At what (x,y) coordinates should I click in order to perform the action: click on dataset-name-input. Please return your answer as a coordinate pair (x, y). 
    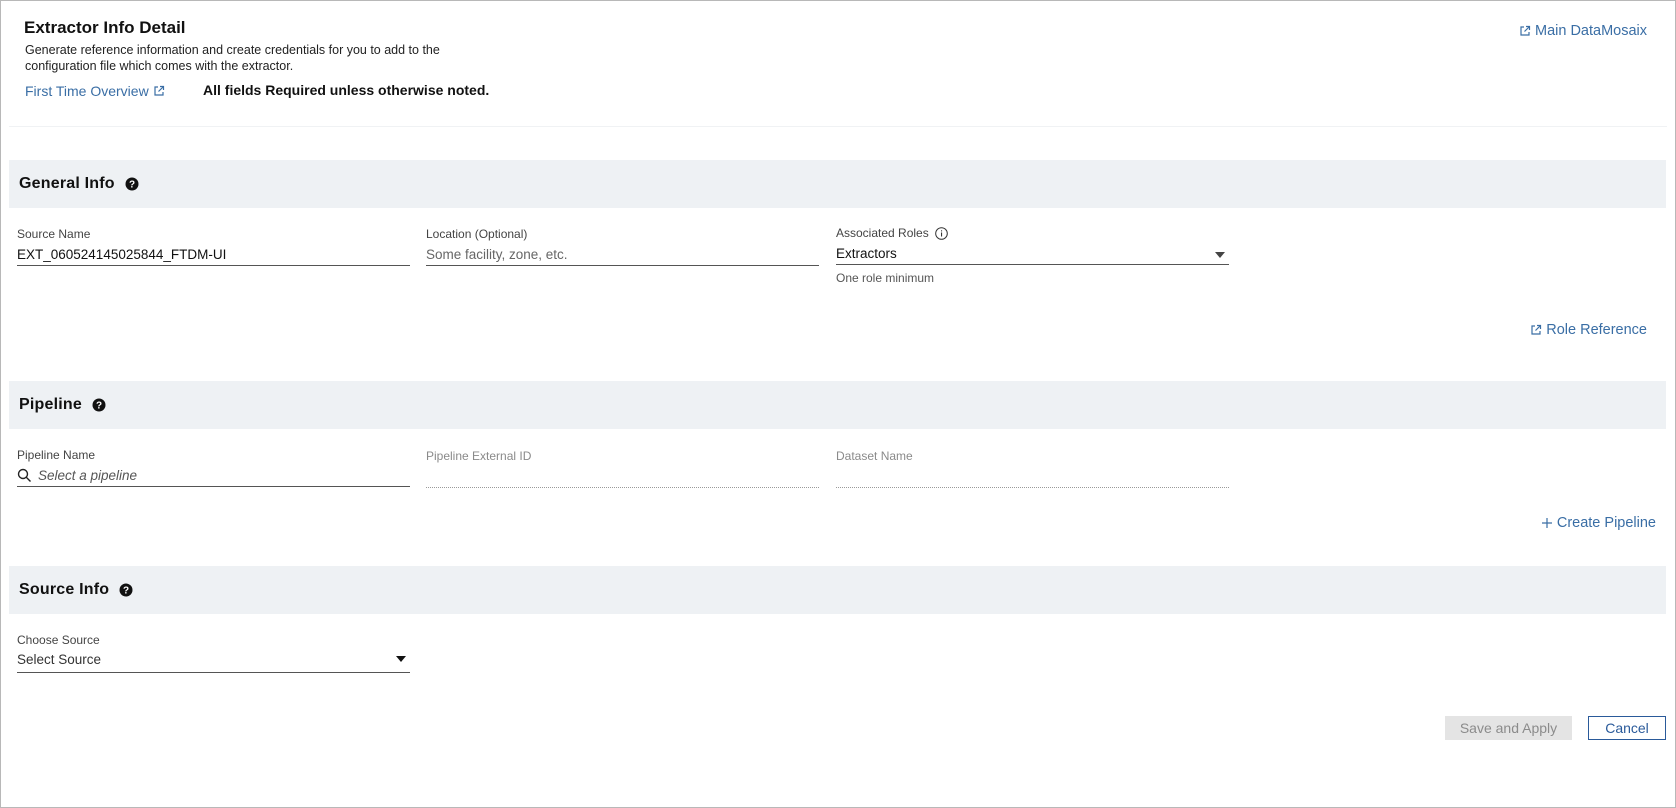
    Looking at the image, I should click on (1032, 477).